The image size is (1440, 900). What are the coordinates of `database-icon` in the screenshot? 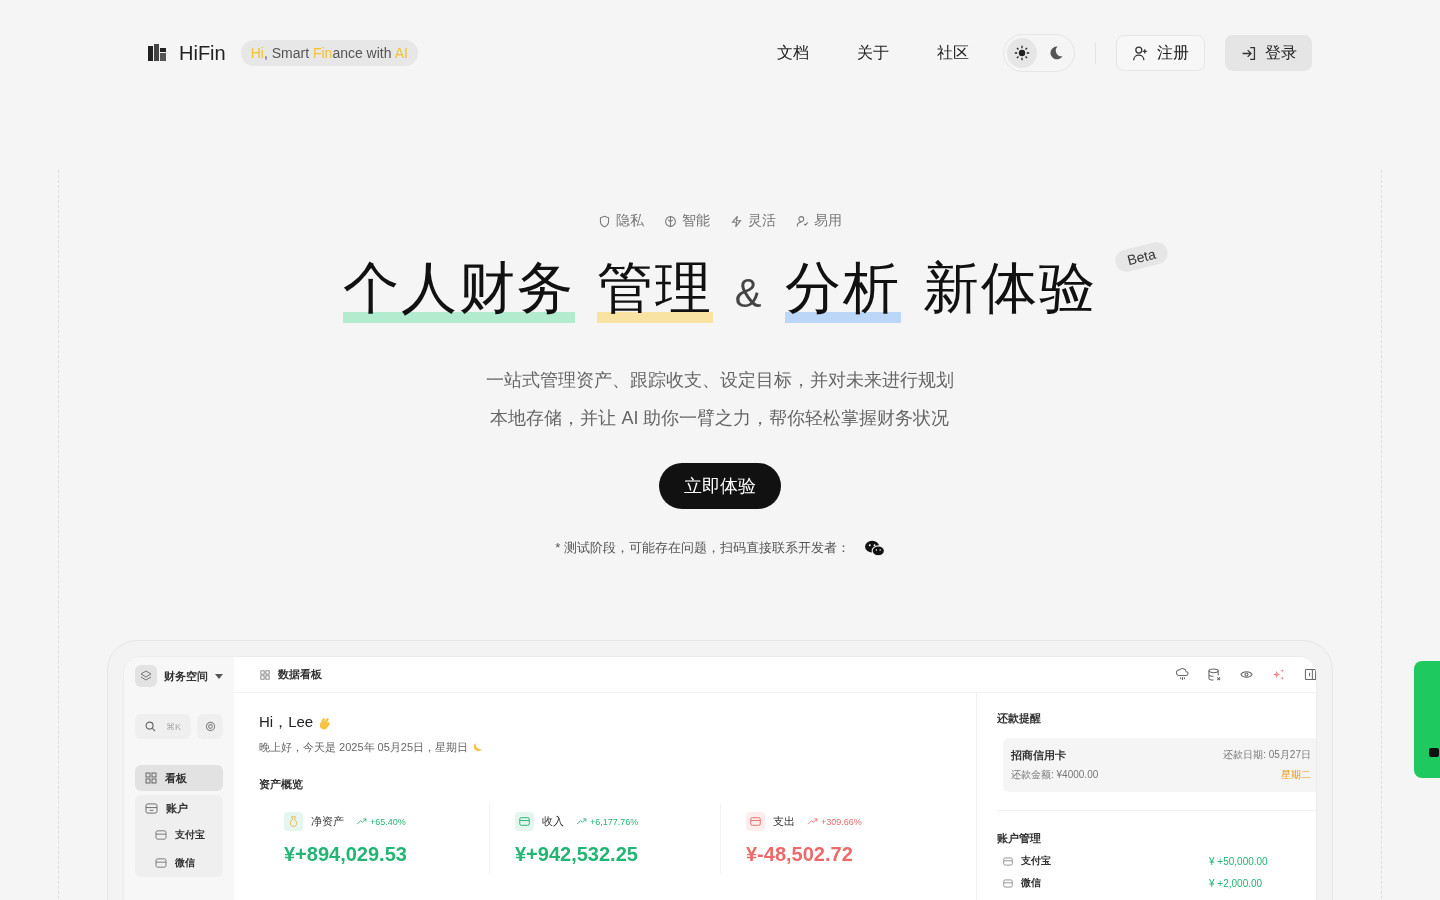 It's located at (1214, 674).